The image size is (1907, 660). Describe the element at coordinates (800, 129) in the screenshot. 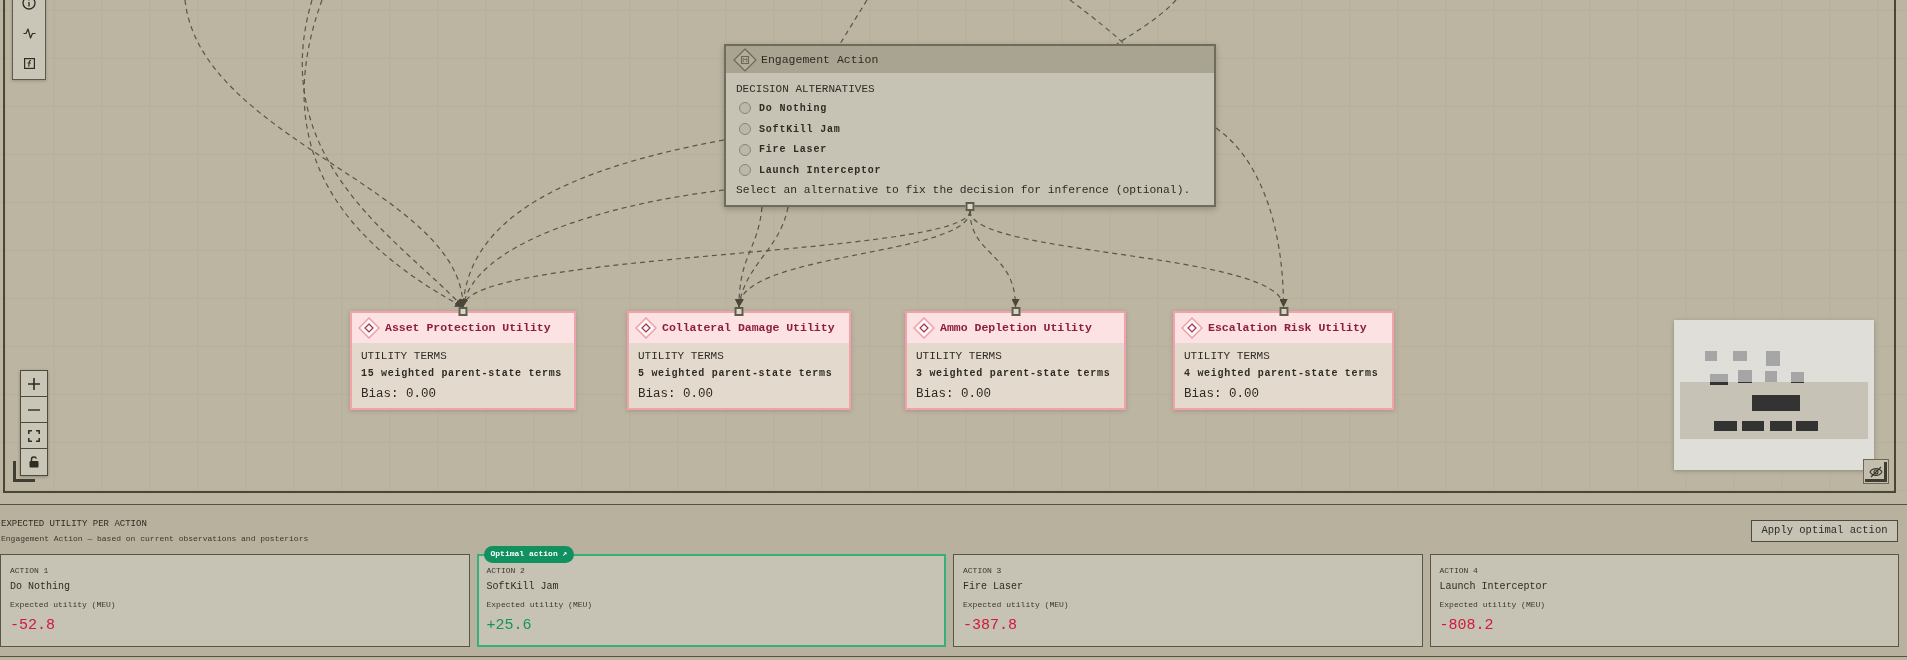

I see `alternative-label: SoftKill Jam` at that location.